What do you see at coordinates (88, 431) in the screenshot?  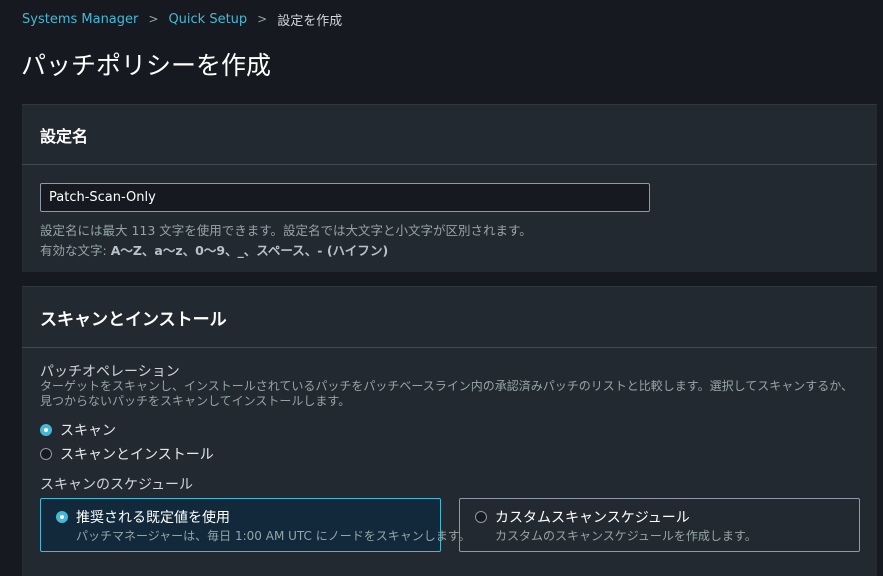 I see `radio-label-scan: スキャン` at bounding box center [88, 431].